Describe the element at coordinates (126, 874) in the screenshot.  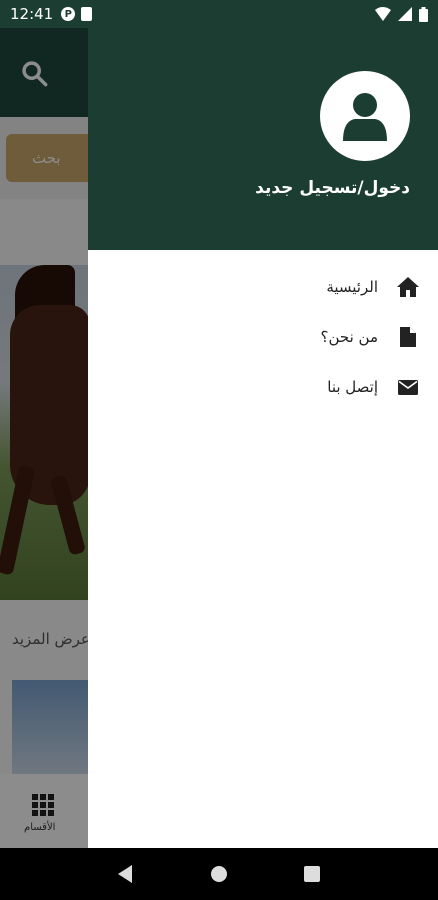
I see `back-icon` at that location.